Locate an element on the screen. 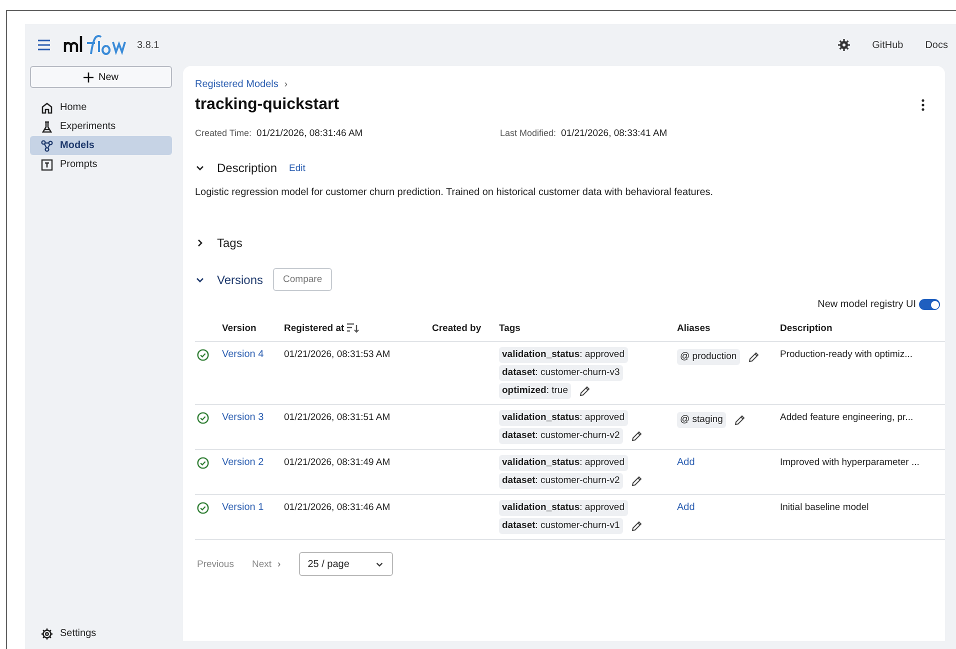  page-title: tracking-quickstart is located at coordinates (267, 105).